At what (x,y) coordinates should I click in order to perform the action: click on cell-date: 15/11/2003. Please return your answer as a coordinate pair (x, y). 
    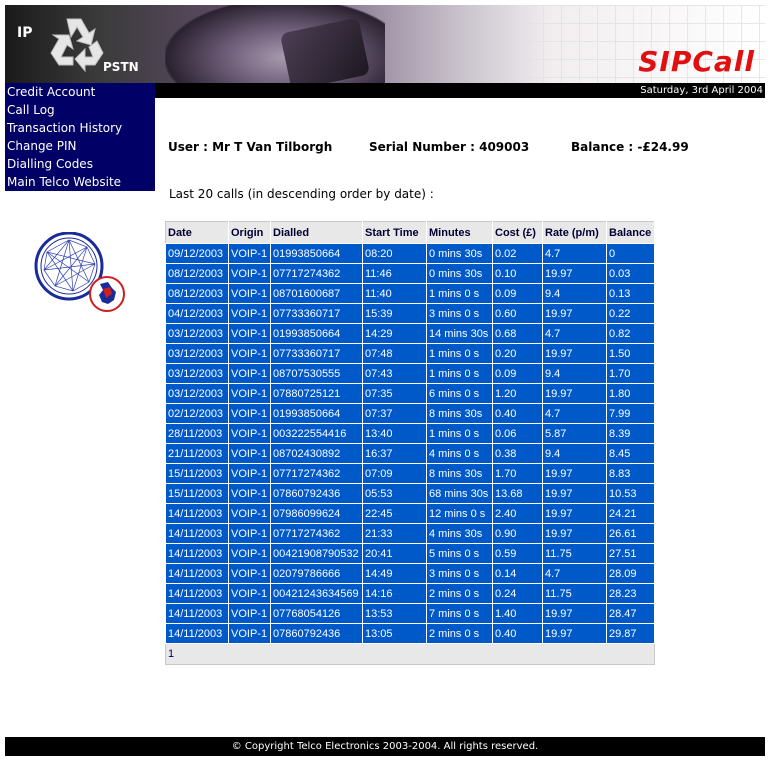
    Looking at the image, I should click on (197, 493).